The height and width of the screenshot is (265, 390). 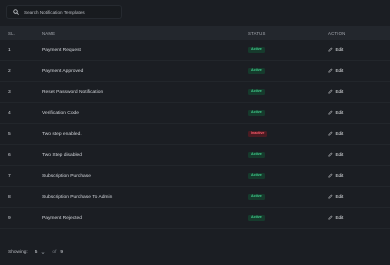 I want to click on row-name: Two step enabled., so click(x=62, y=134).